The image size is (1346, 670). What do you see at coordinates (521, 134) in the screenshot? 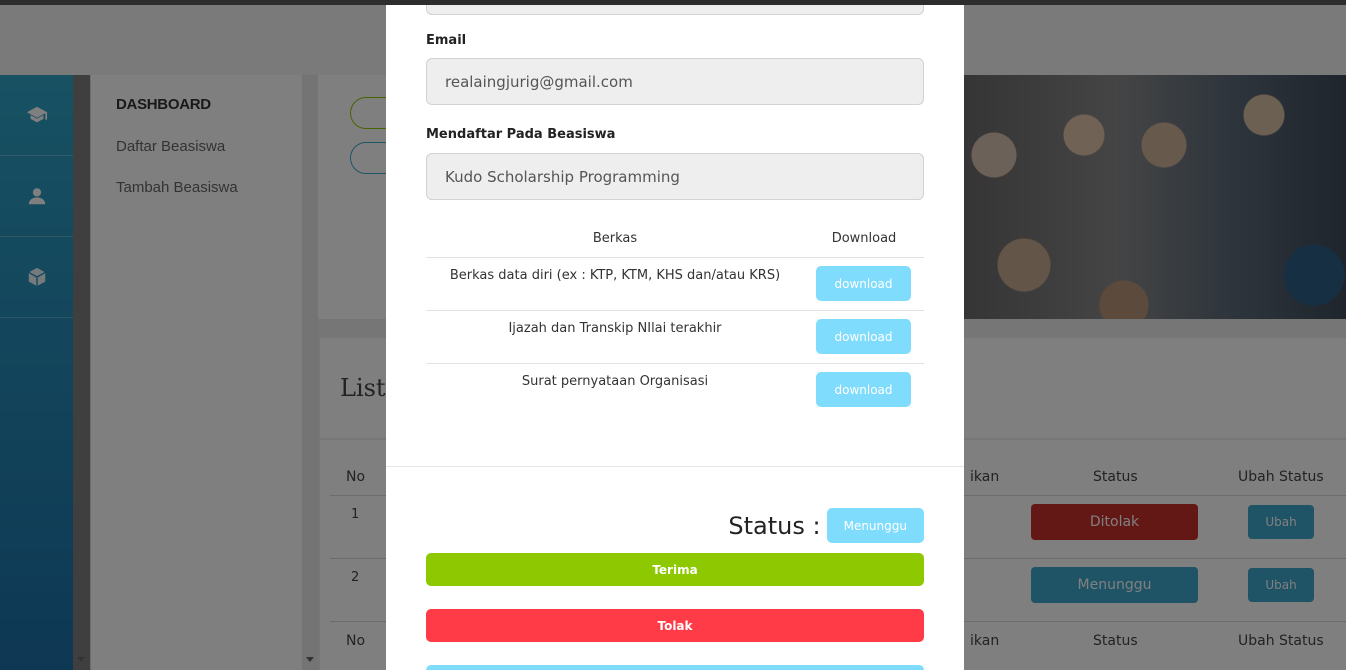
I see `beasiswa-label: Mendaftar Pada Beasiswa` at bounding box center [521, 134].